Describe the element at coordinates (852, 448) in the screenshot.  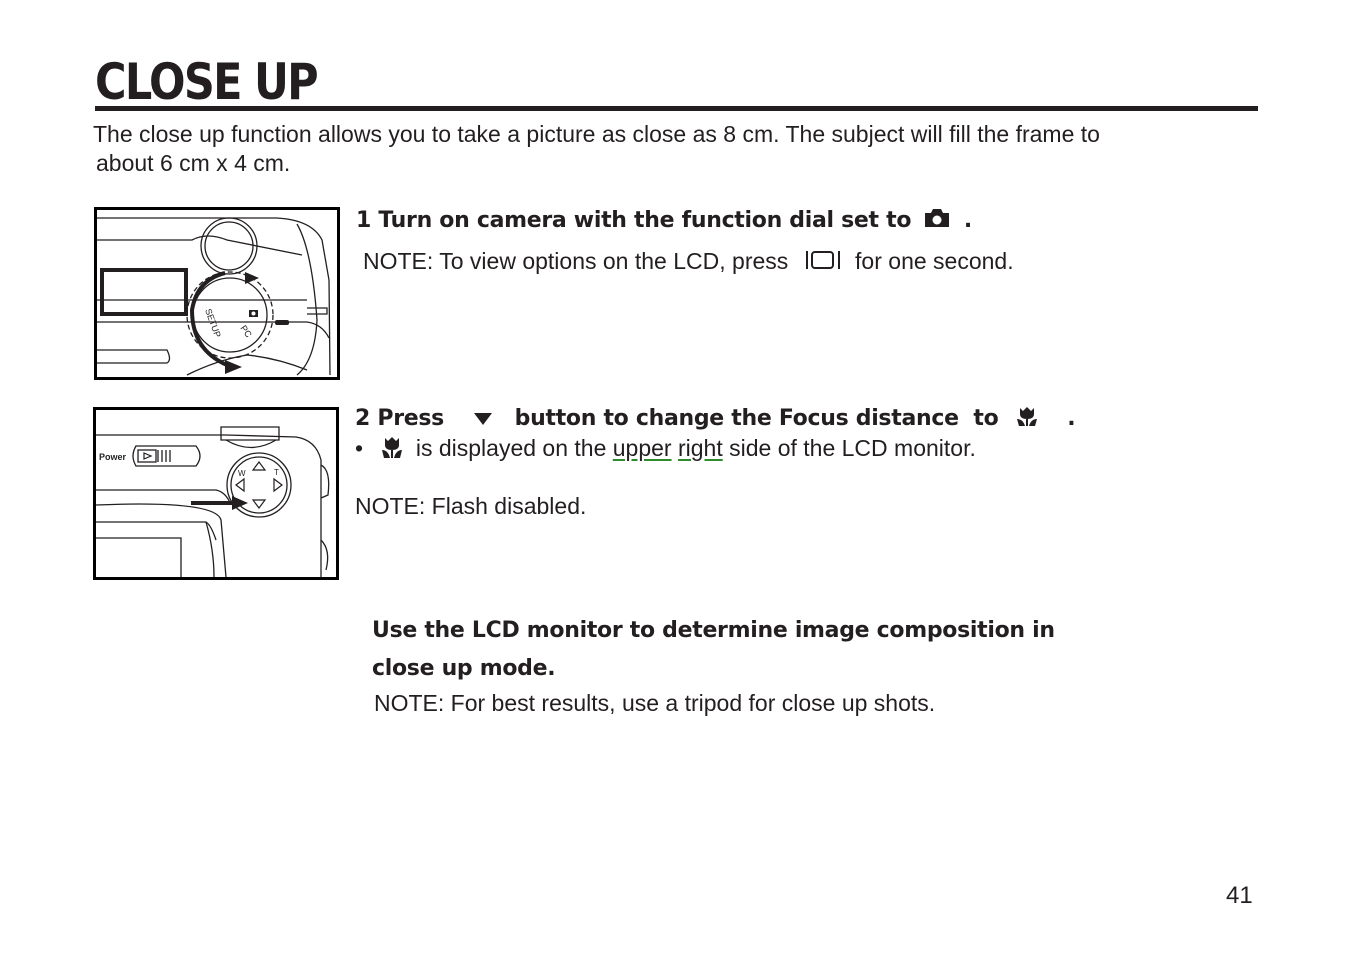
I see `bullet-text-end: side of the LCD monitor.` at that location.